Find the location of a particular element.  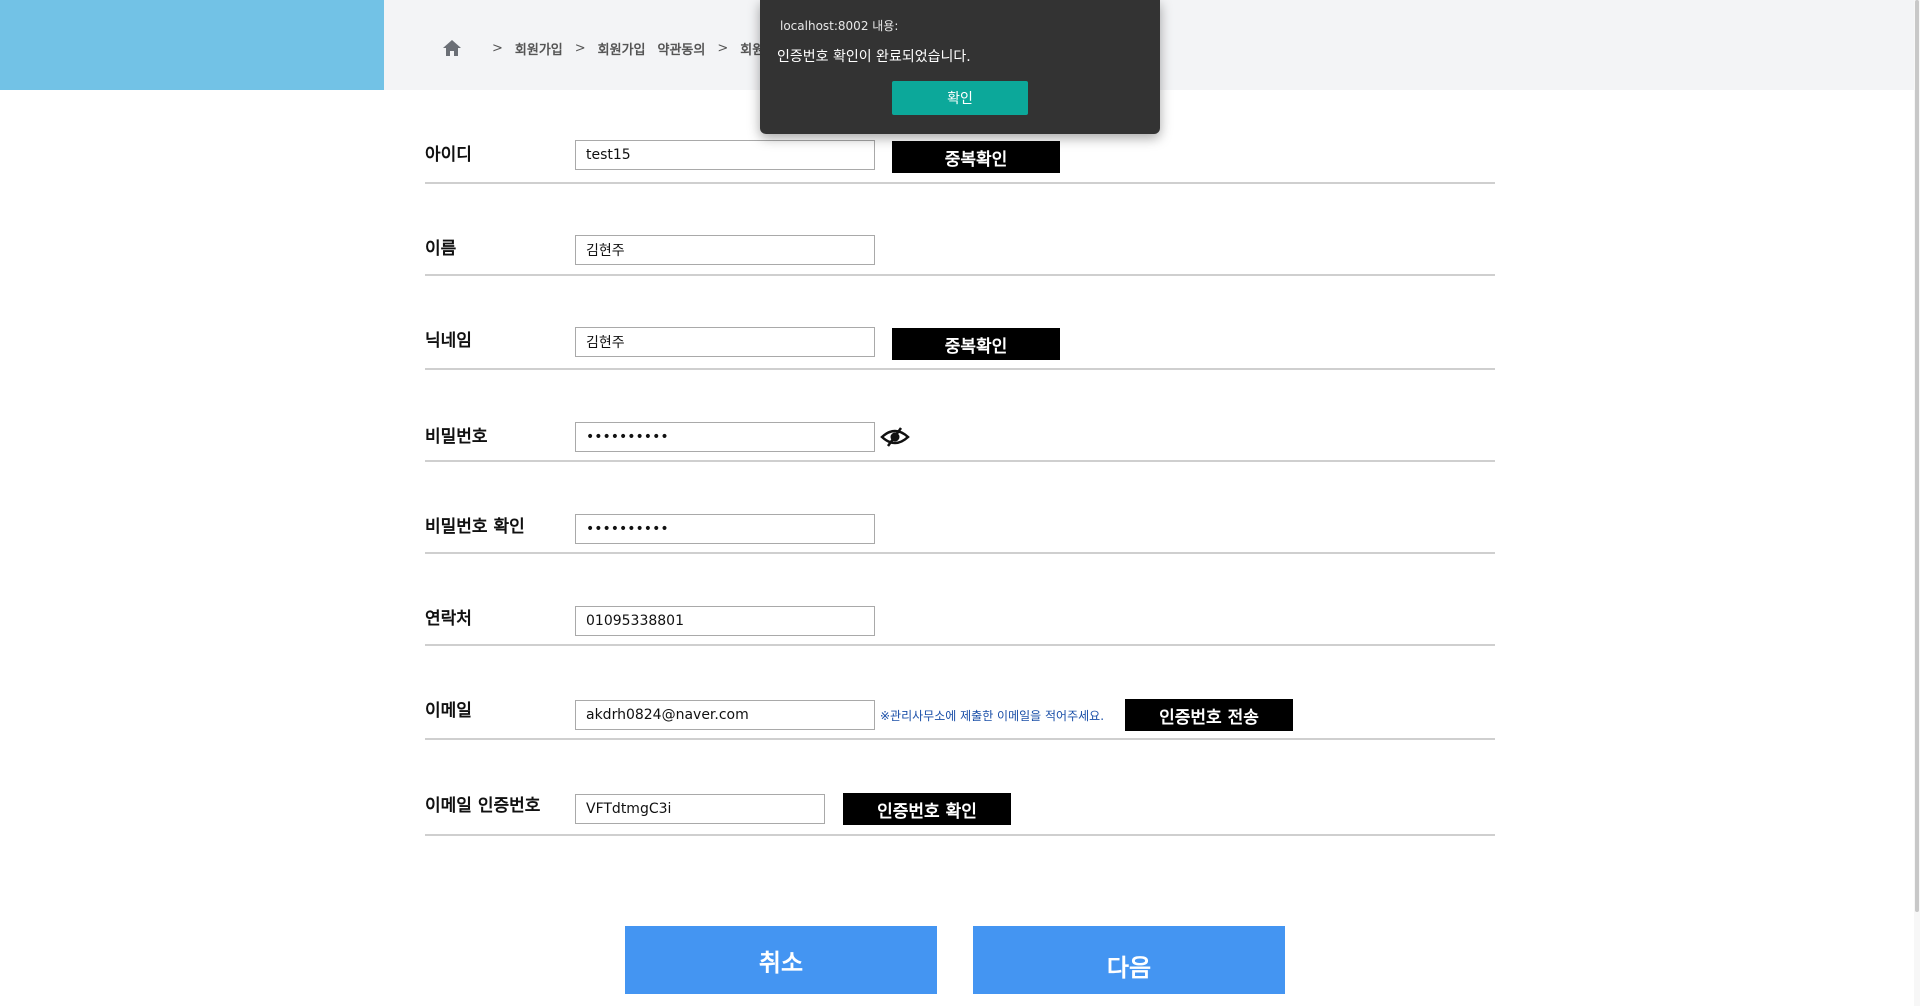

cancel-button: 취소 is located at coordinates (781, 960).